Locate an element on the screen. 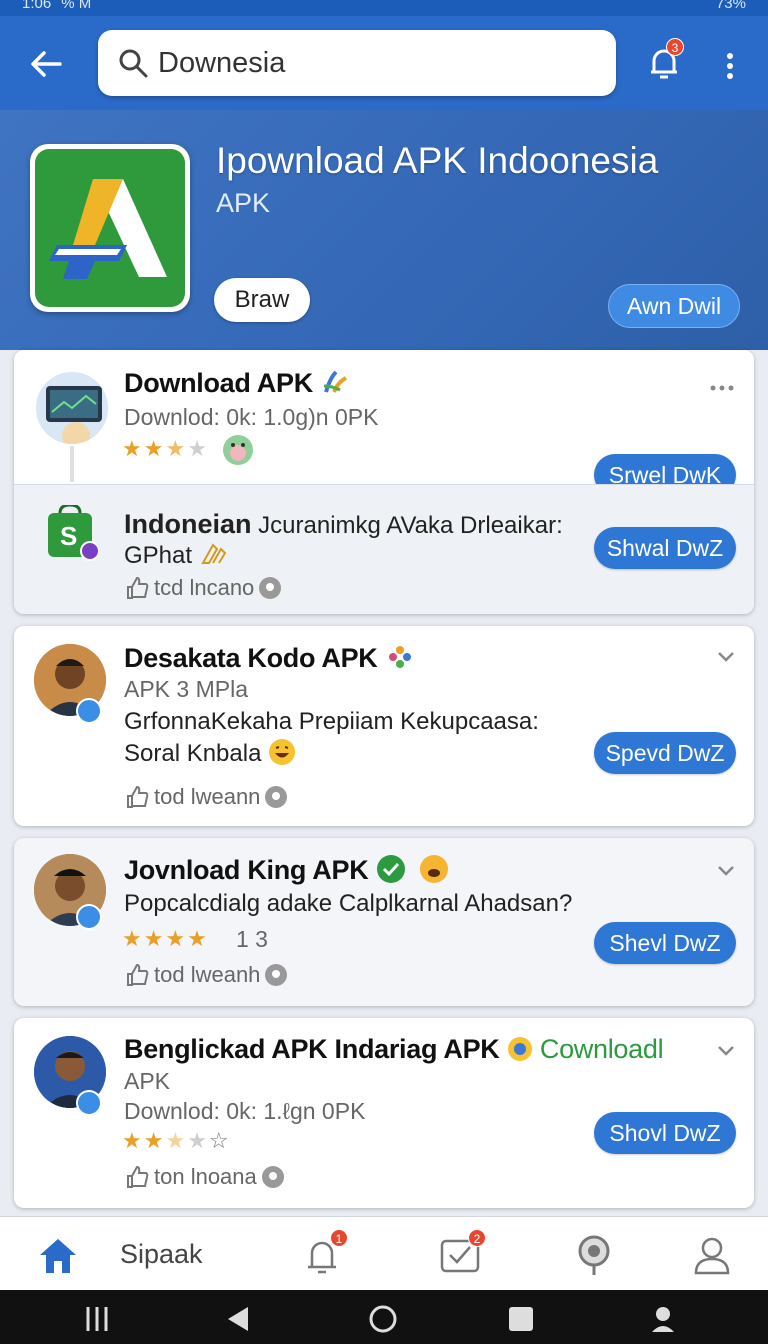 The image size is (768, 1344). verified-check-icon is located at coordinates (390, 869).